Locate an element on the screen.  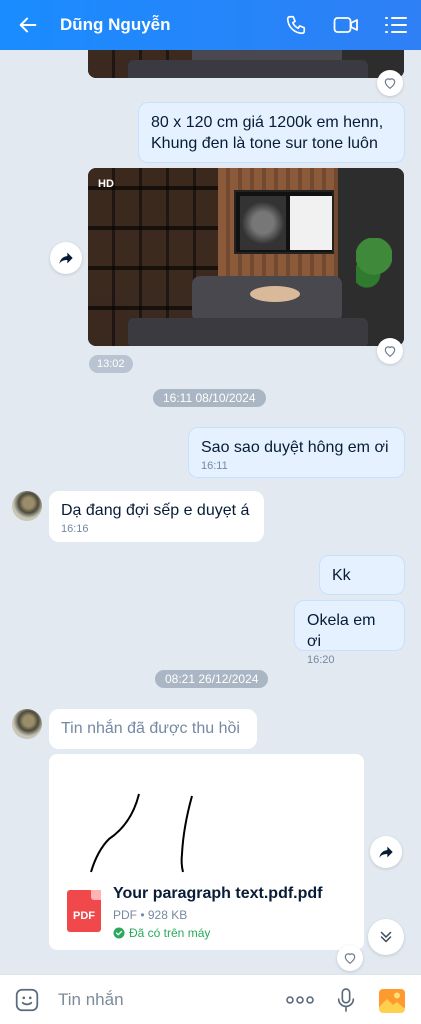
file-meta: PDF • 928 KB is located at coordinates (150, 915).